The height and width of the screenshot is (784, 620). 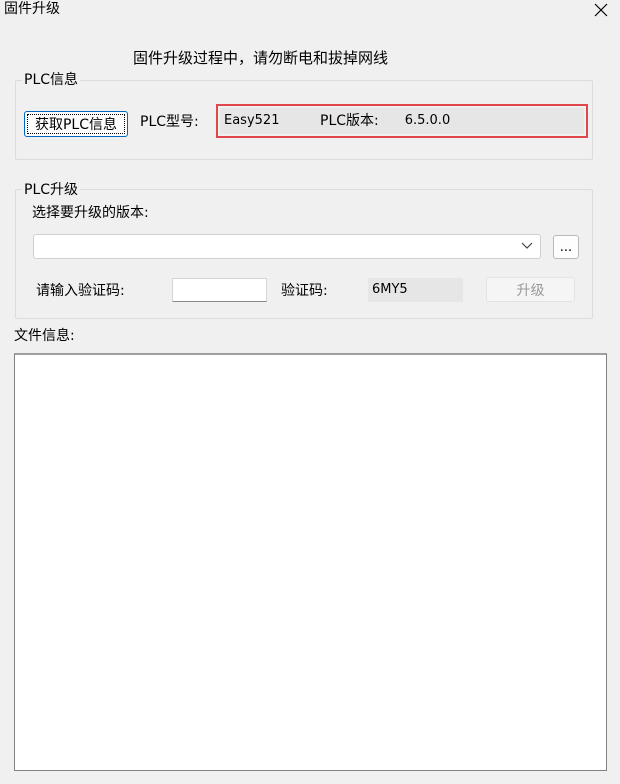 What do you see at coordinates (169, 122) in the screenshot?
I see `plc-model-label: PLC型号:` at bounding box center [169, 122].